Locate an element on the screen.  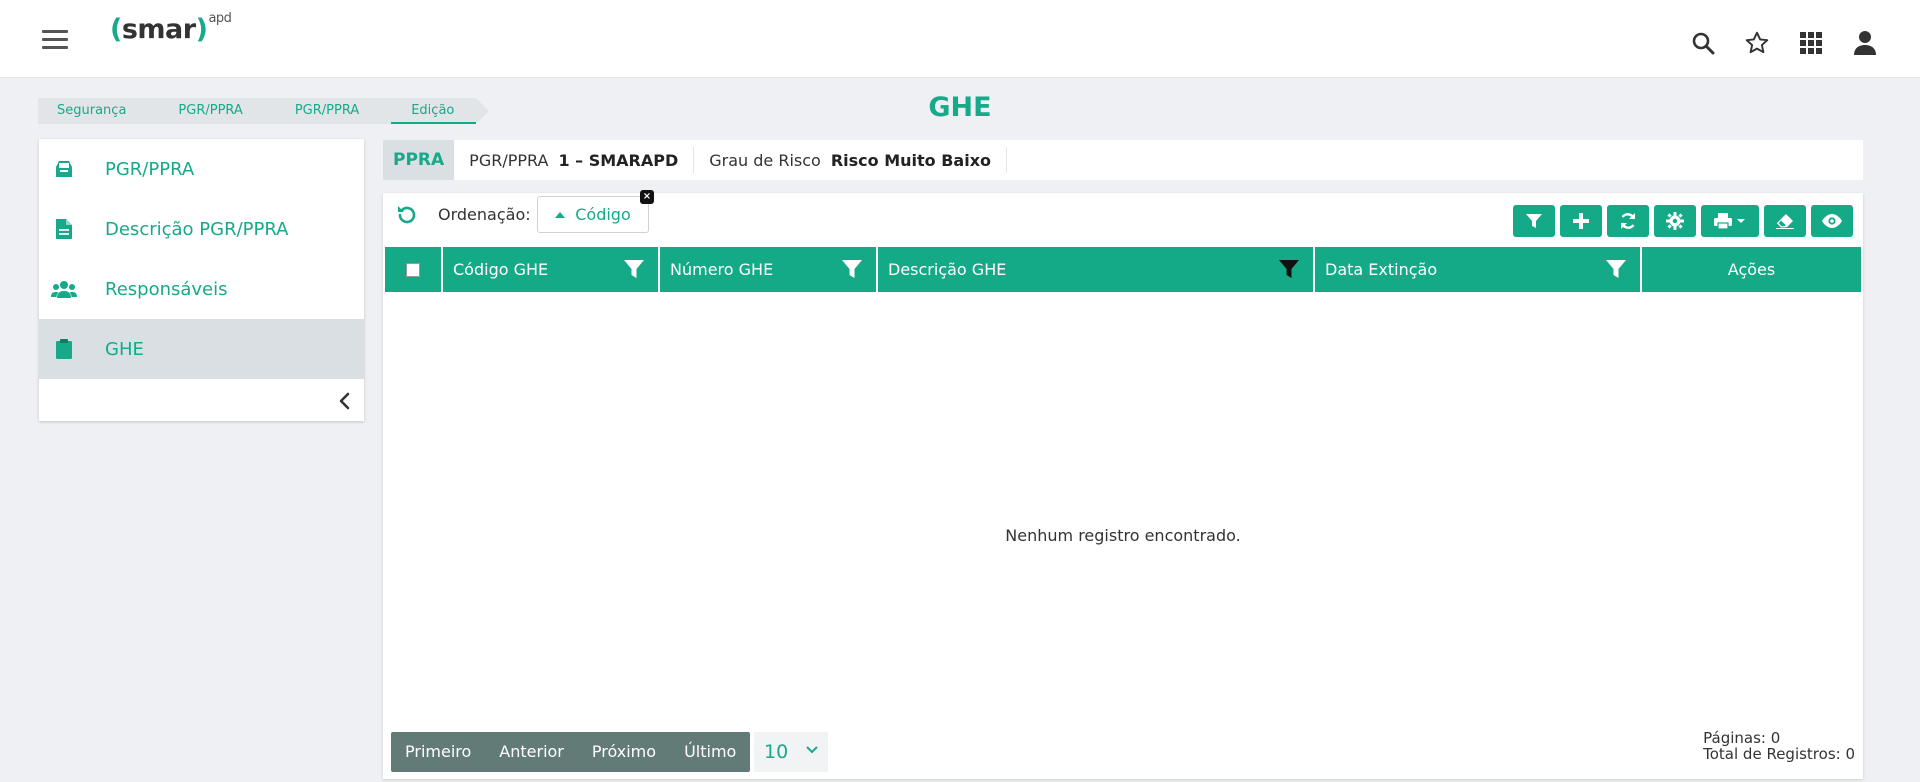
first-page-button: Primeiro is located at coordinates (438, 752).